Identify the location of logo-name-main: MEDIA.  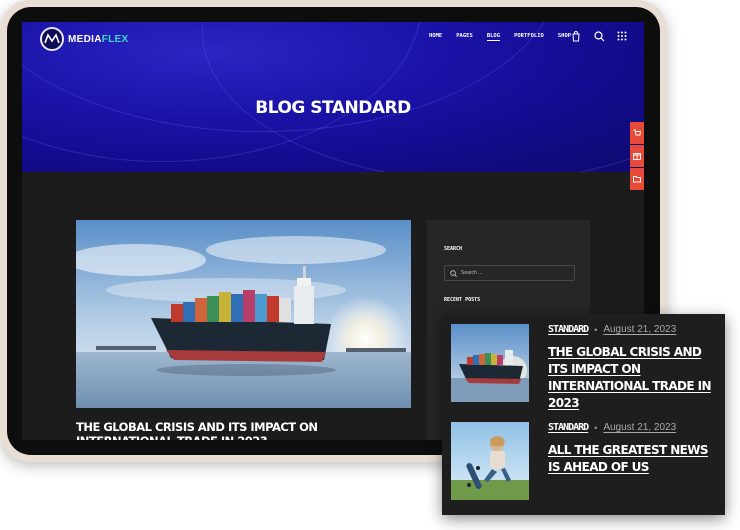
(85, 39).